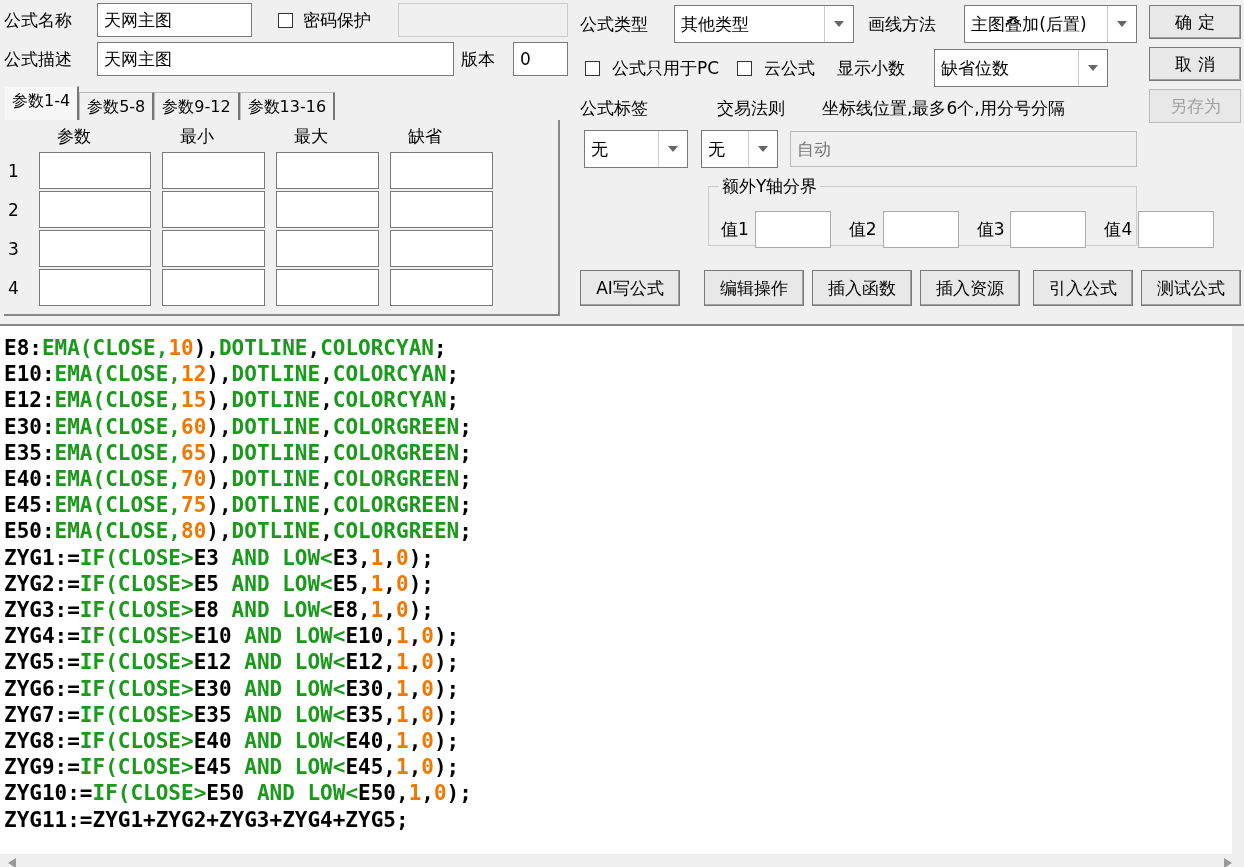 The width and height of the screenshot is (1244, 867). I want to click on group-title: 额外Y轴分界, so click(770, 186).